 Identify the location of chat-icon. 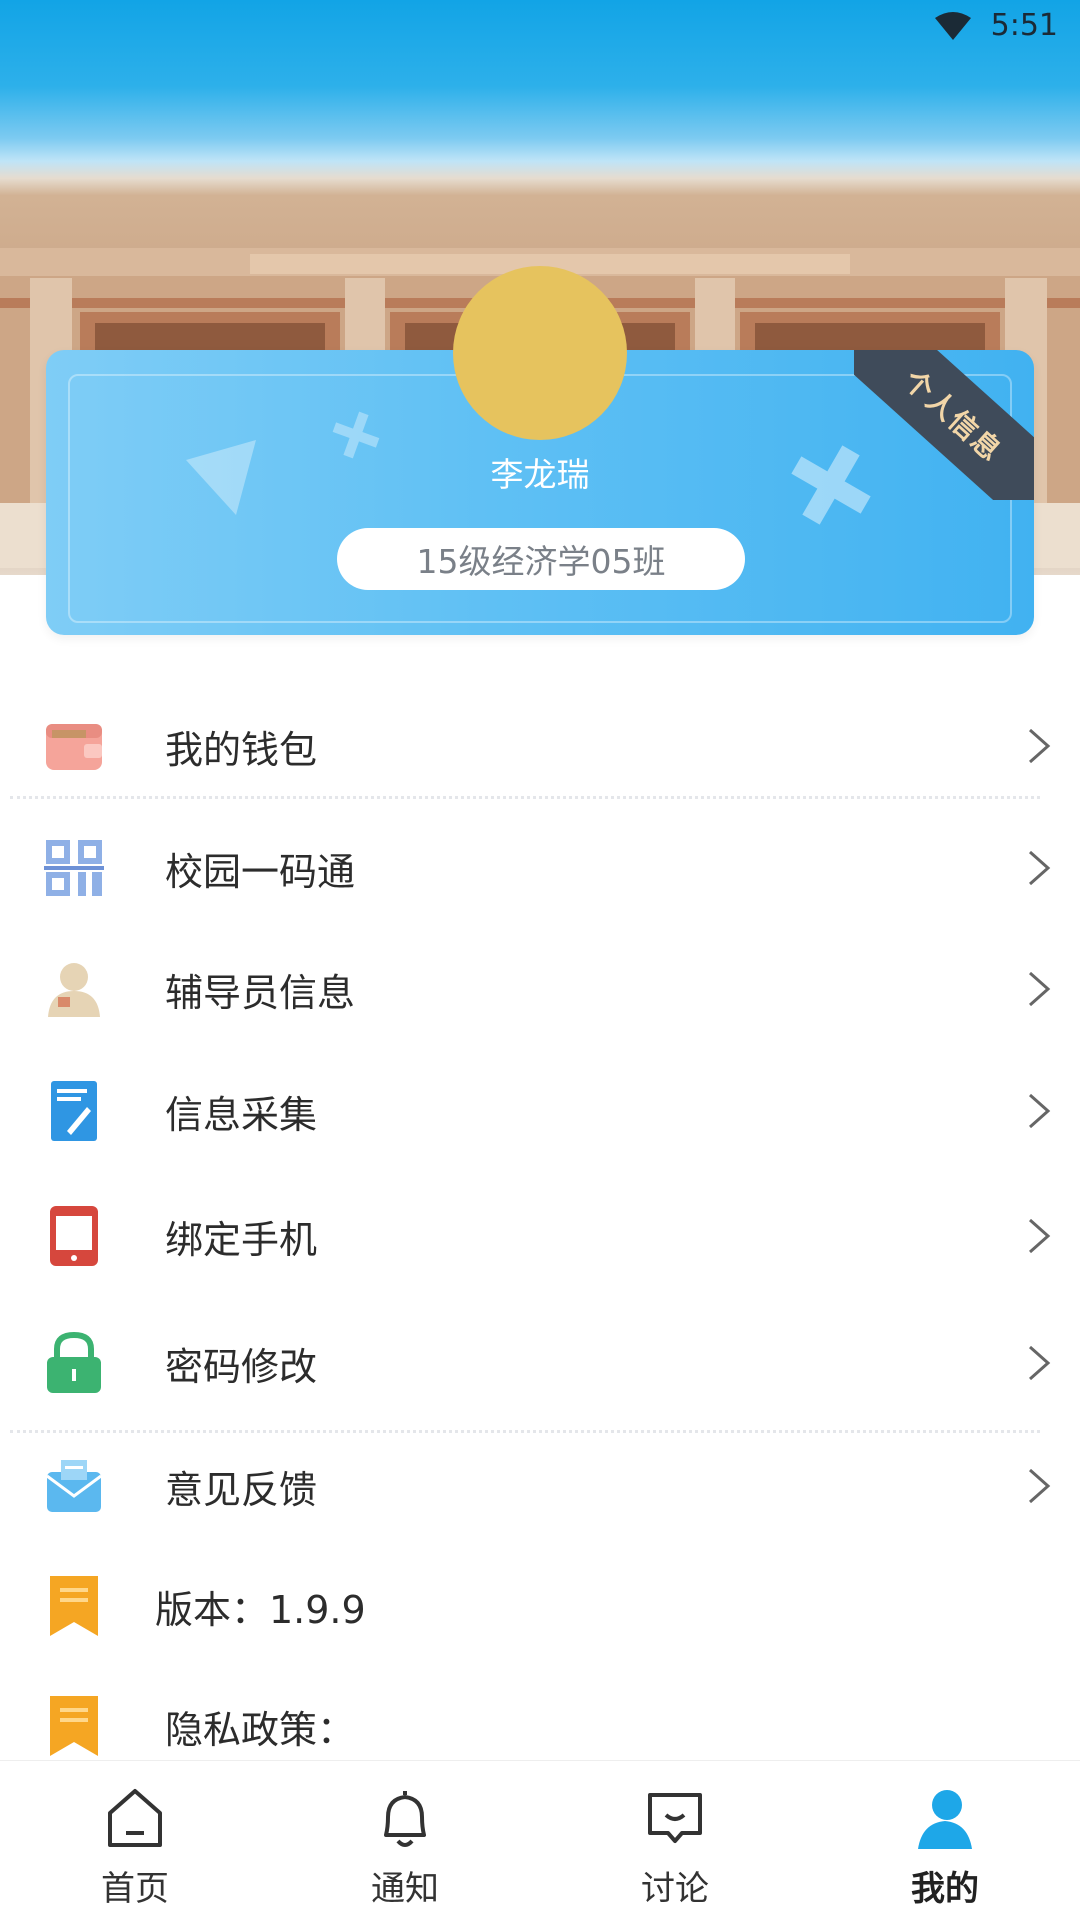
(675, 1818).